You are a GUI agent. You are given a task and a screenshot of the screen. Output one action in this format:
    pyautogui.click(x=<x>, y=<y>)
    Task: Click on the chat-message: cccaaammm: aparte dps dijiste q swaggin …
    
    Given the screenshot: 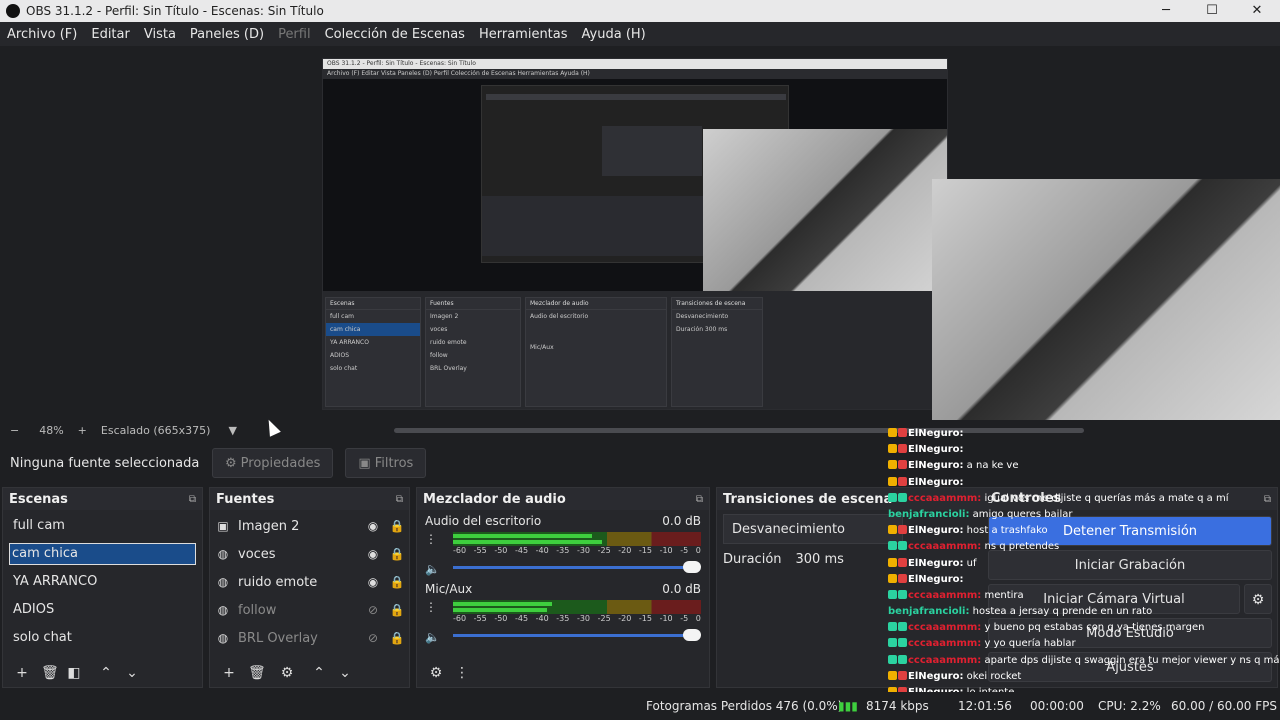 What is the action you would take?
    pyautogui.click(x=1084, y=661)
    